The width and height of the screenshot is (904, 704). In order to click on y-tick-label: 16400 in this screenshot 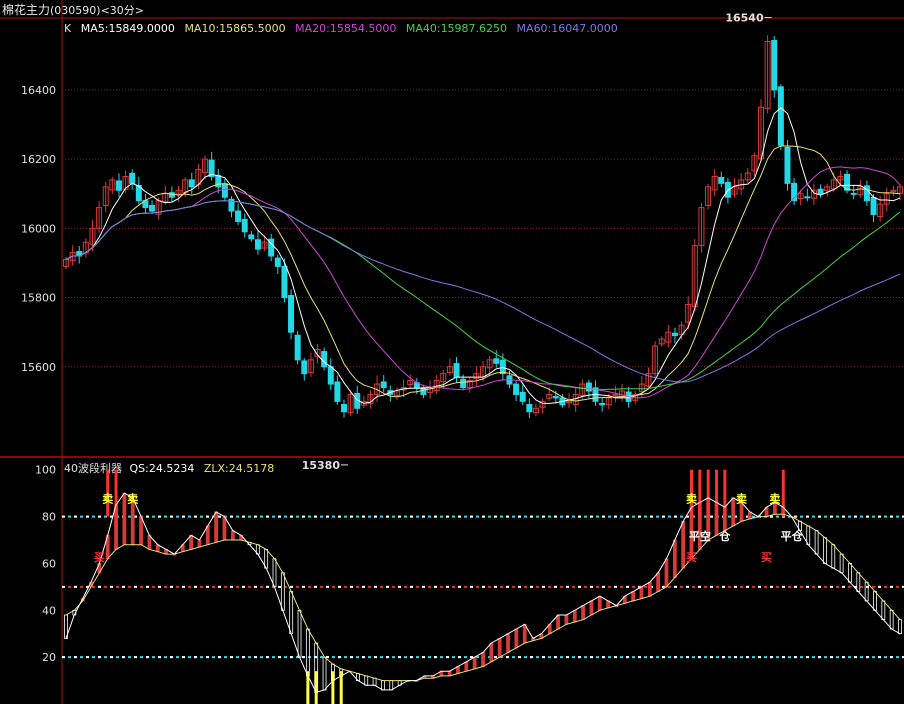, I will do `click(38, 90)`.